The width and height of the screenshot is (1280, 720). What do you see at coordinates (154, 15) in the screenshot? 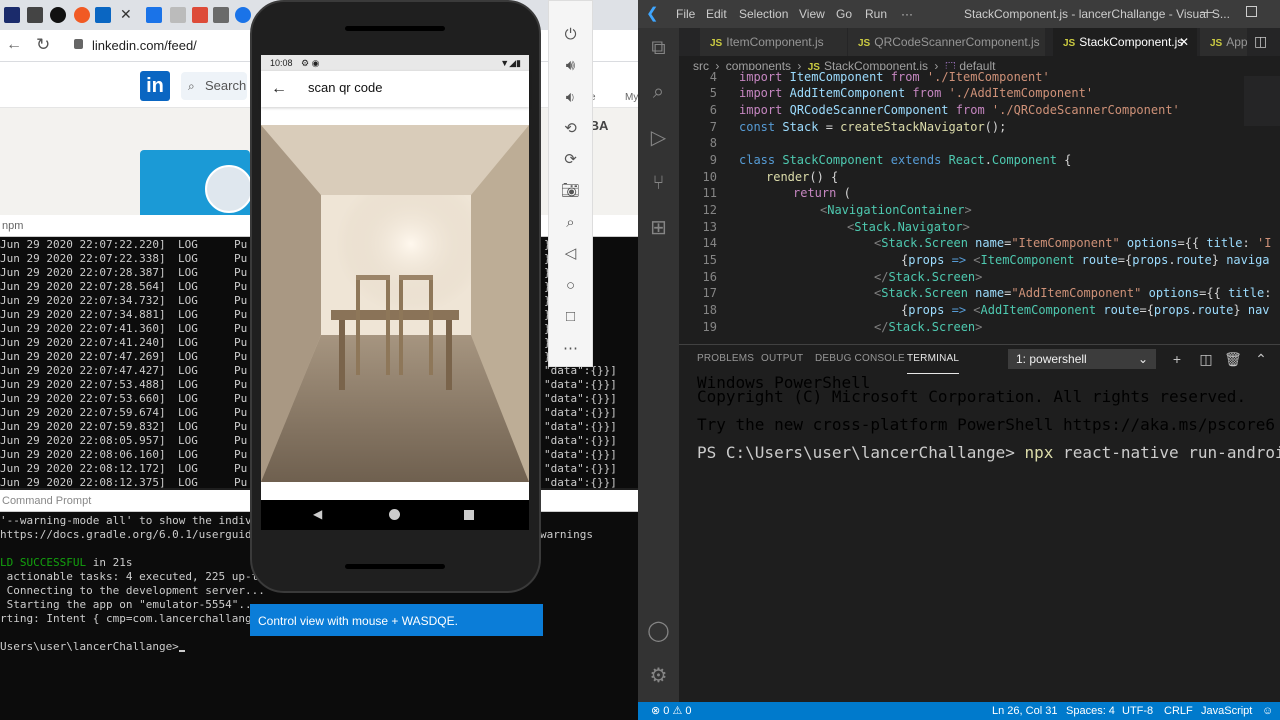
I see `tab-favicon-blue-icon` at bounding box center [154, 15].